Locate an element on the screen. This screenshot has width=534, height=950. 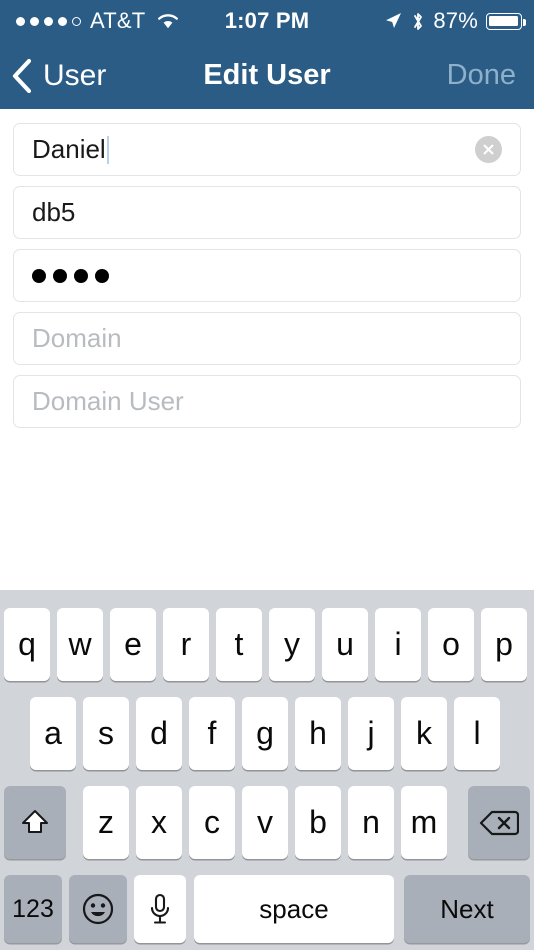
shift-up-arrow-icon is located at coordinates (35, 823).